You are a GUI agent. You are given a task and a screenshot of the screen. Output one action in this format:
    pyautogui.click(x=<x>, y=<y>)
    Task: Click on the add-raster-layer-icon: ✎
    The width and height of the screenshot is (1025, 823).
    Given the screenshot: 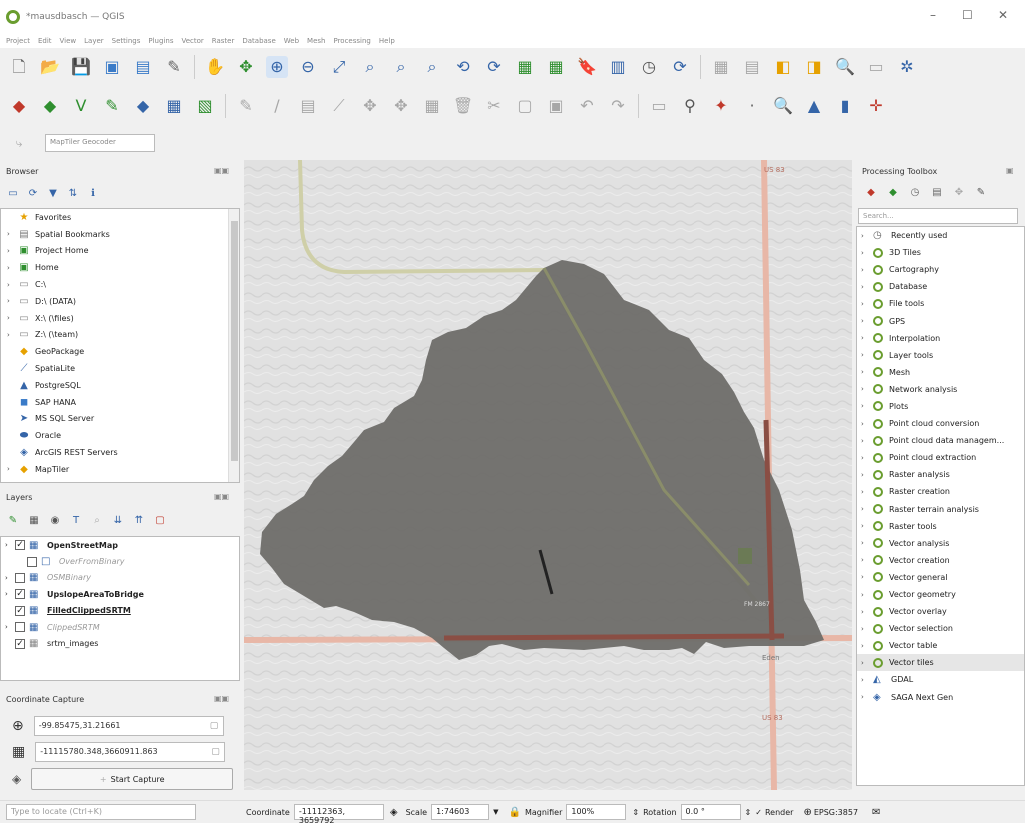 What is the action you would take?
    pyautogui.click(x=112, y=106)
    